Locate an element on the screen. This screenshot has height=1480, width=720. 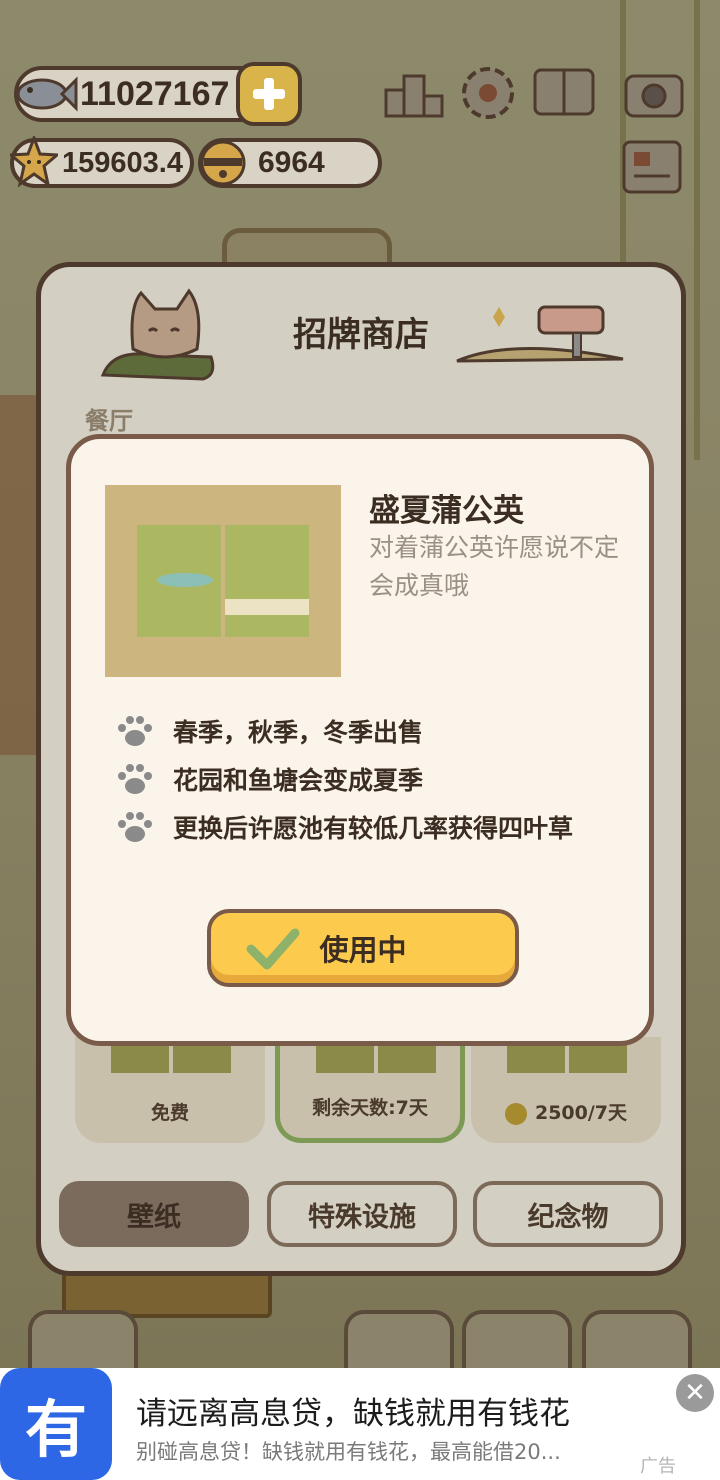
item-name: 盛夏蒲公英 is located at coordinates (446, 511).